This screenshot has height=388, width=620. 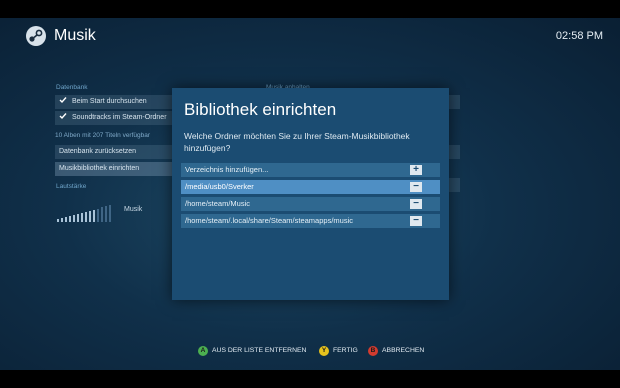 What do you see at coordinates (579, 36) in the screenshot?
I see `clock: 02:58 PM` at bounding box center [579, 36].